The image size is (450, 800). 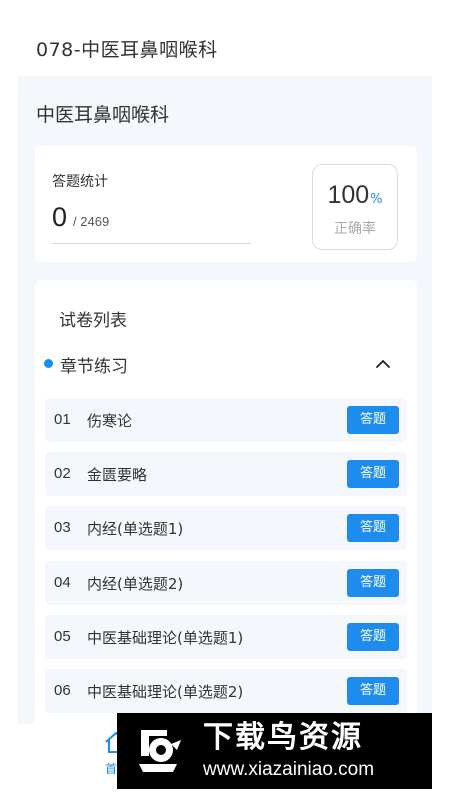 I want to click on paper-name: 中医基础理论(单选题1), so click(x=165, y=638).